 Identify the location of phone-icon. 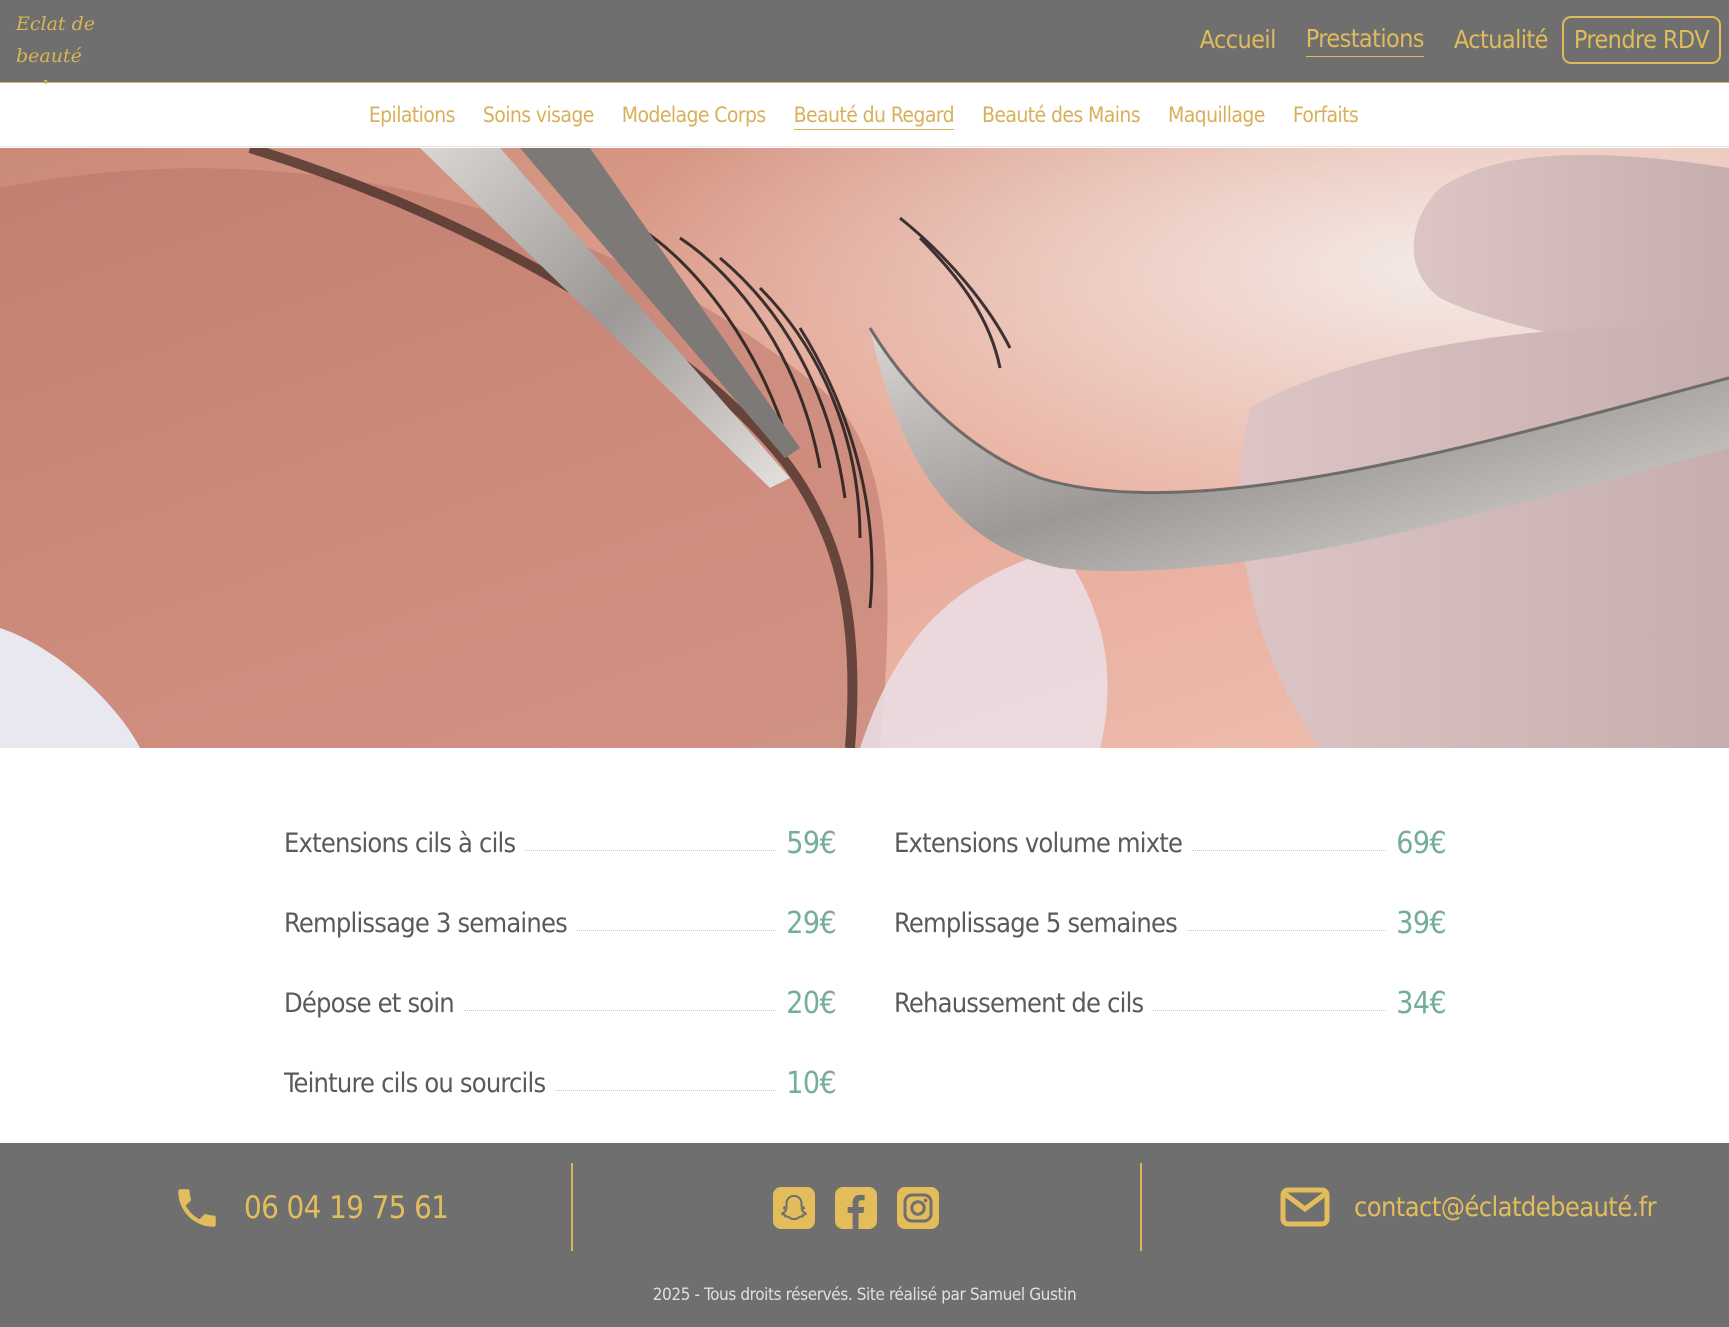
(197, 1208).